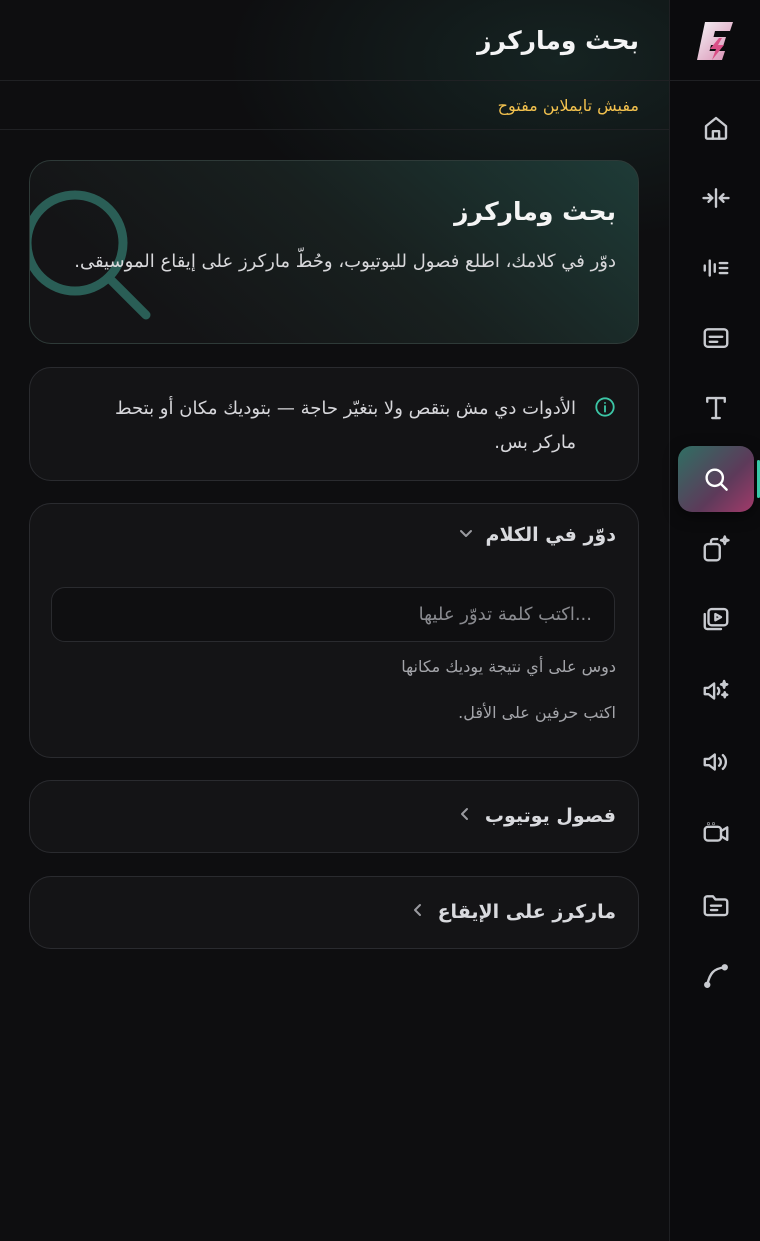  I want to click on subtitles-icon, so click(716, 338).